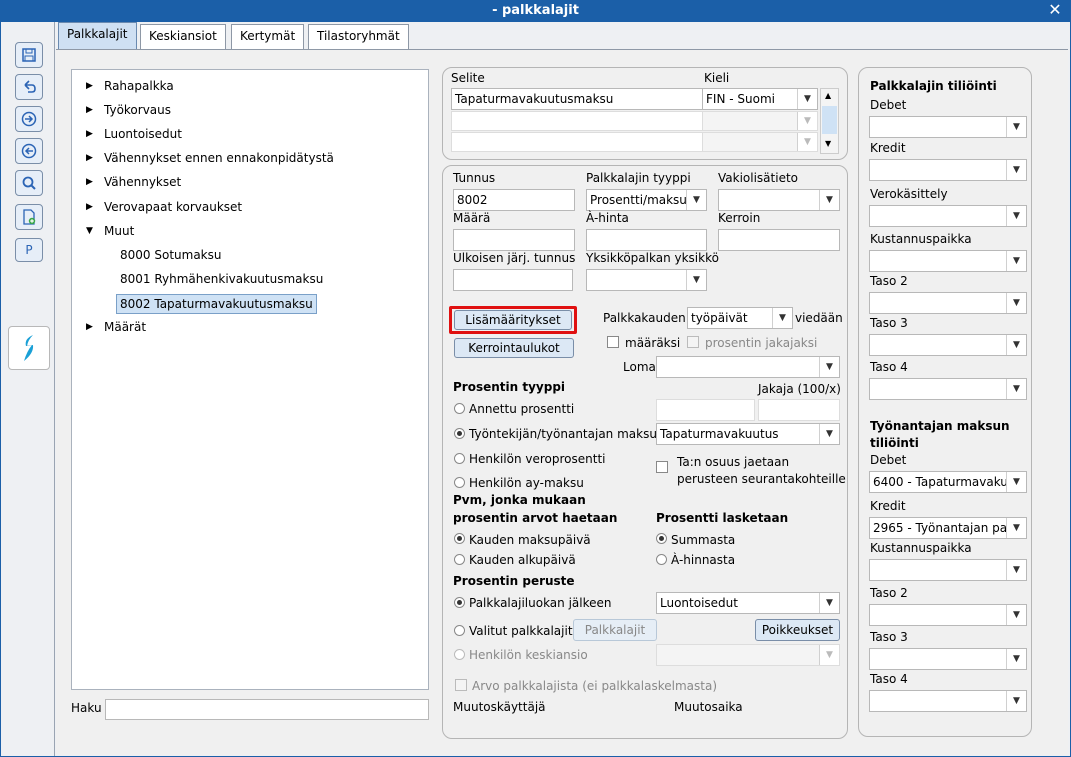 The image size is (1071, 757). What do you see at coordinates (170, 255) in the screenshot?
I see `tree-child-item: 8000 Sotumaksu` at bounding box center [170, 255].